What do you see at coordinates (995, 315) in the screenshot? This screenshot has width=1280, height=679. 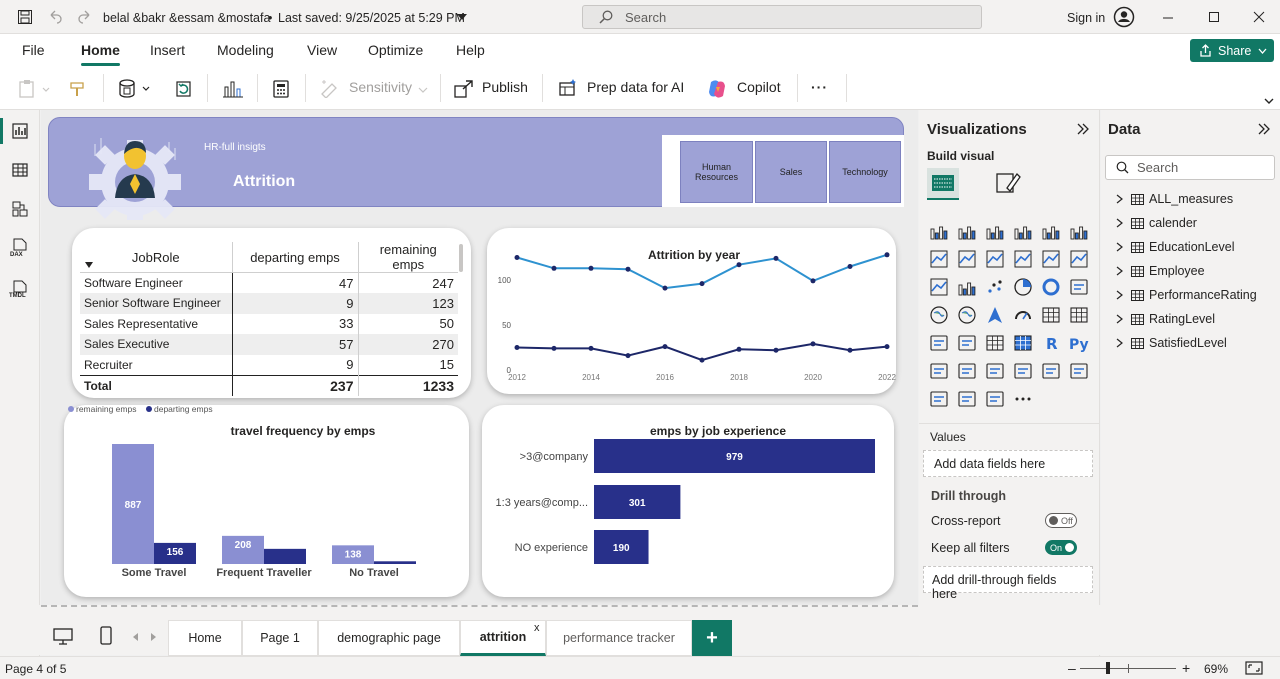 I see `azure-map-visual-icon` at bounding box center [995, 315].